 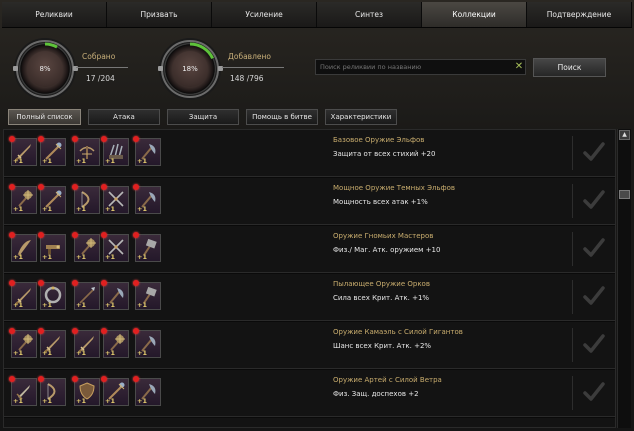 I want to click on scrollbar: ▲, so click(x=624, y=278).